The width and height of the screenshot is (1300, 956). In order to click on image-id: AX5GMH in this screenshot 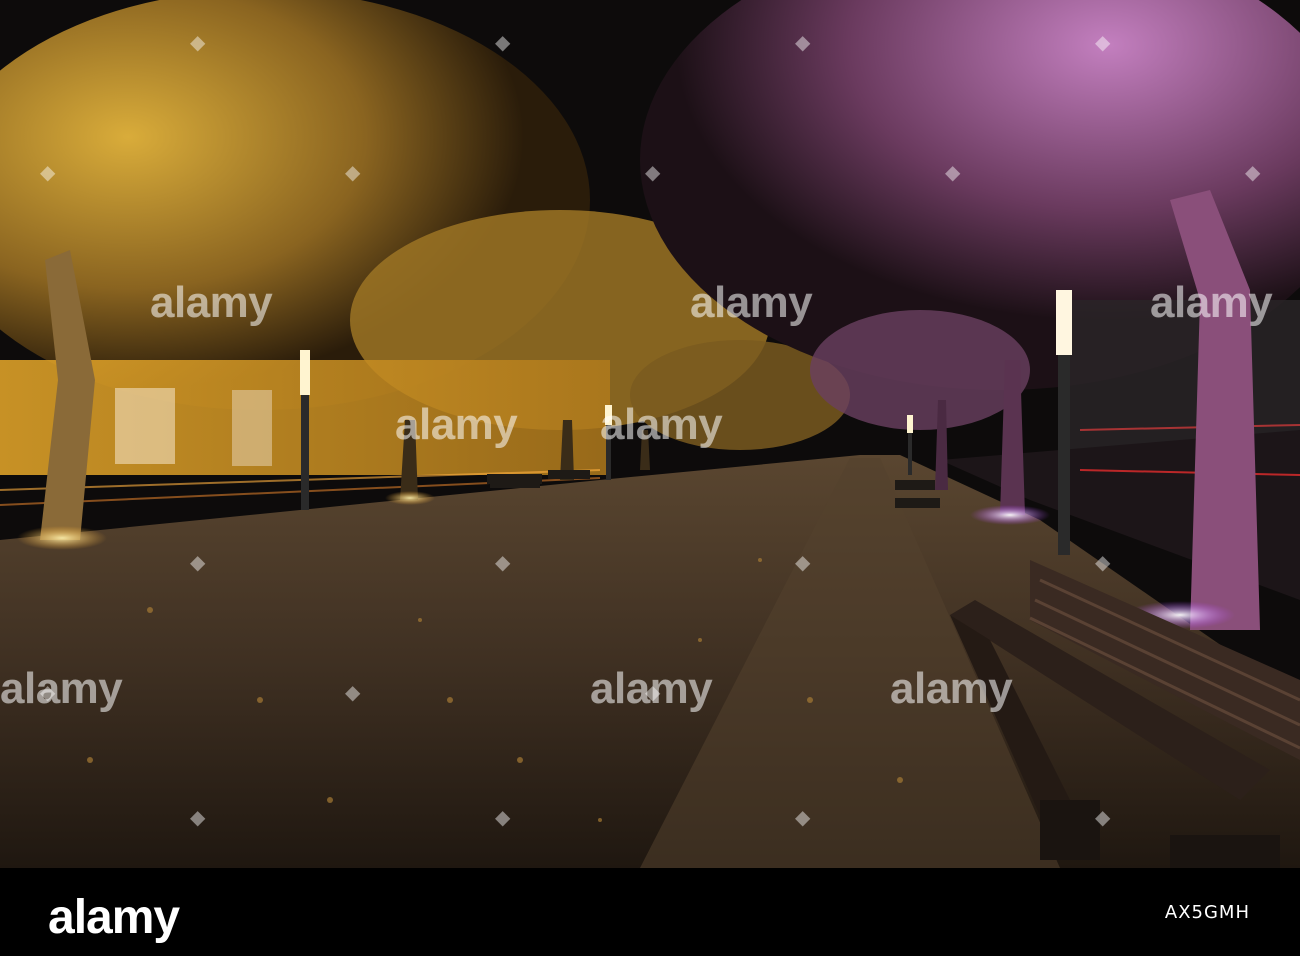, I will do `click(1207, 912)`.